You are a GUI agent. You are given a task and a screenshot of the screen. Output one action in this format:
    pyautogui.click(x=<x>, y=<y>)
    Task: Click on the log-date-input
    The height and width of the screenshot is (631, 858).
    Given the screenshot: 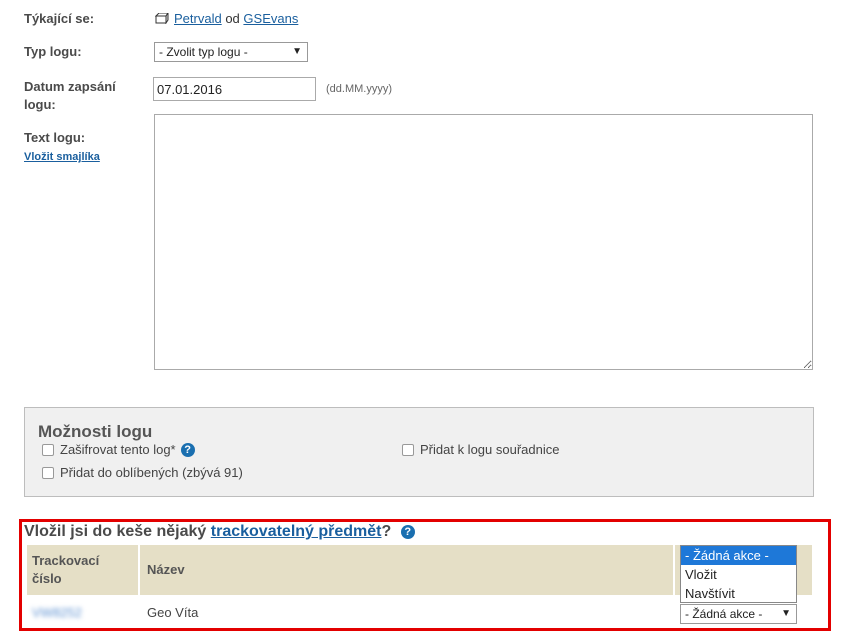 What is the action you would take?
    pyautogui.click(x=234, y=89)
    